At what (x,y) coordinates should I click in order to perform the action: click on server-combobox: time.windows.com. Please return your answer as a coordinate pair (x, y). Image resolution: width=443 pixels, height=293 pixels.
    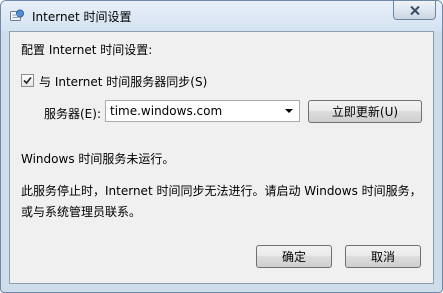
    Looking at the image, I should click on (202, 111).